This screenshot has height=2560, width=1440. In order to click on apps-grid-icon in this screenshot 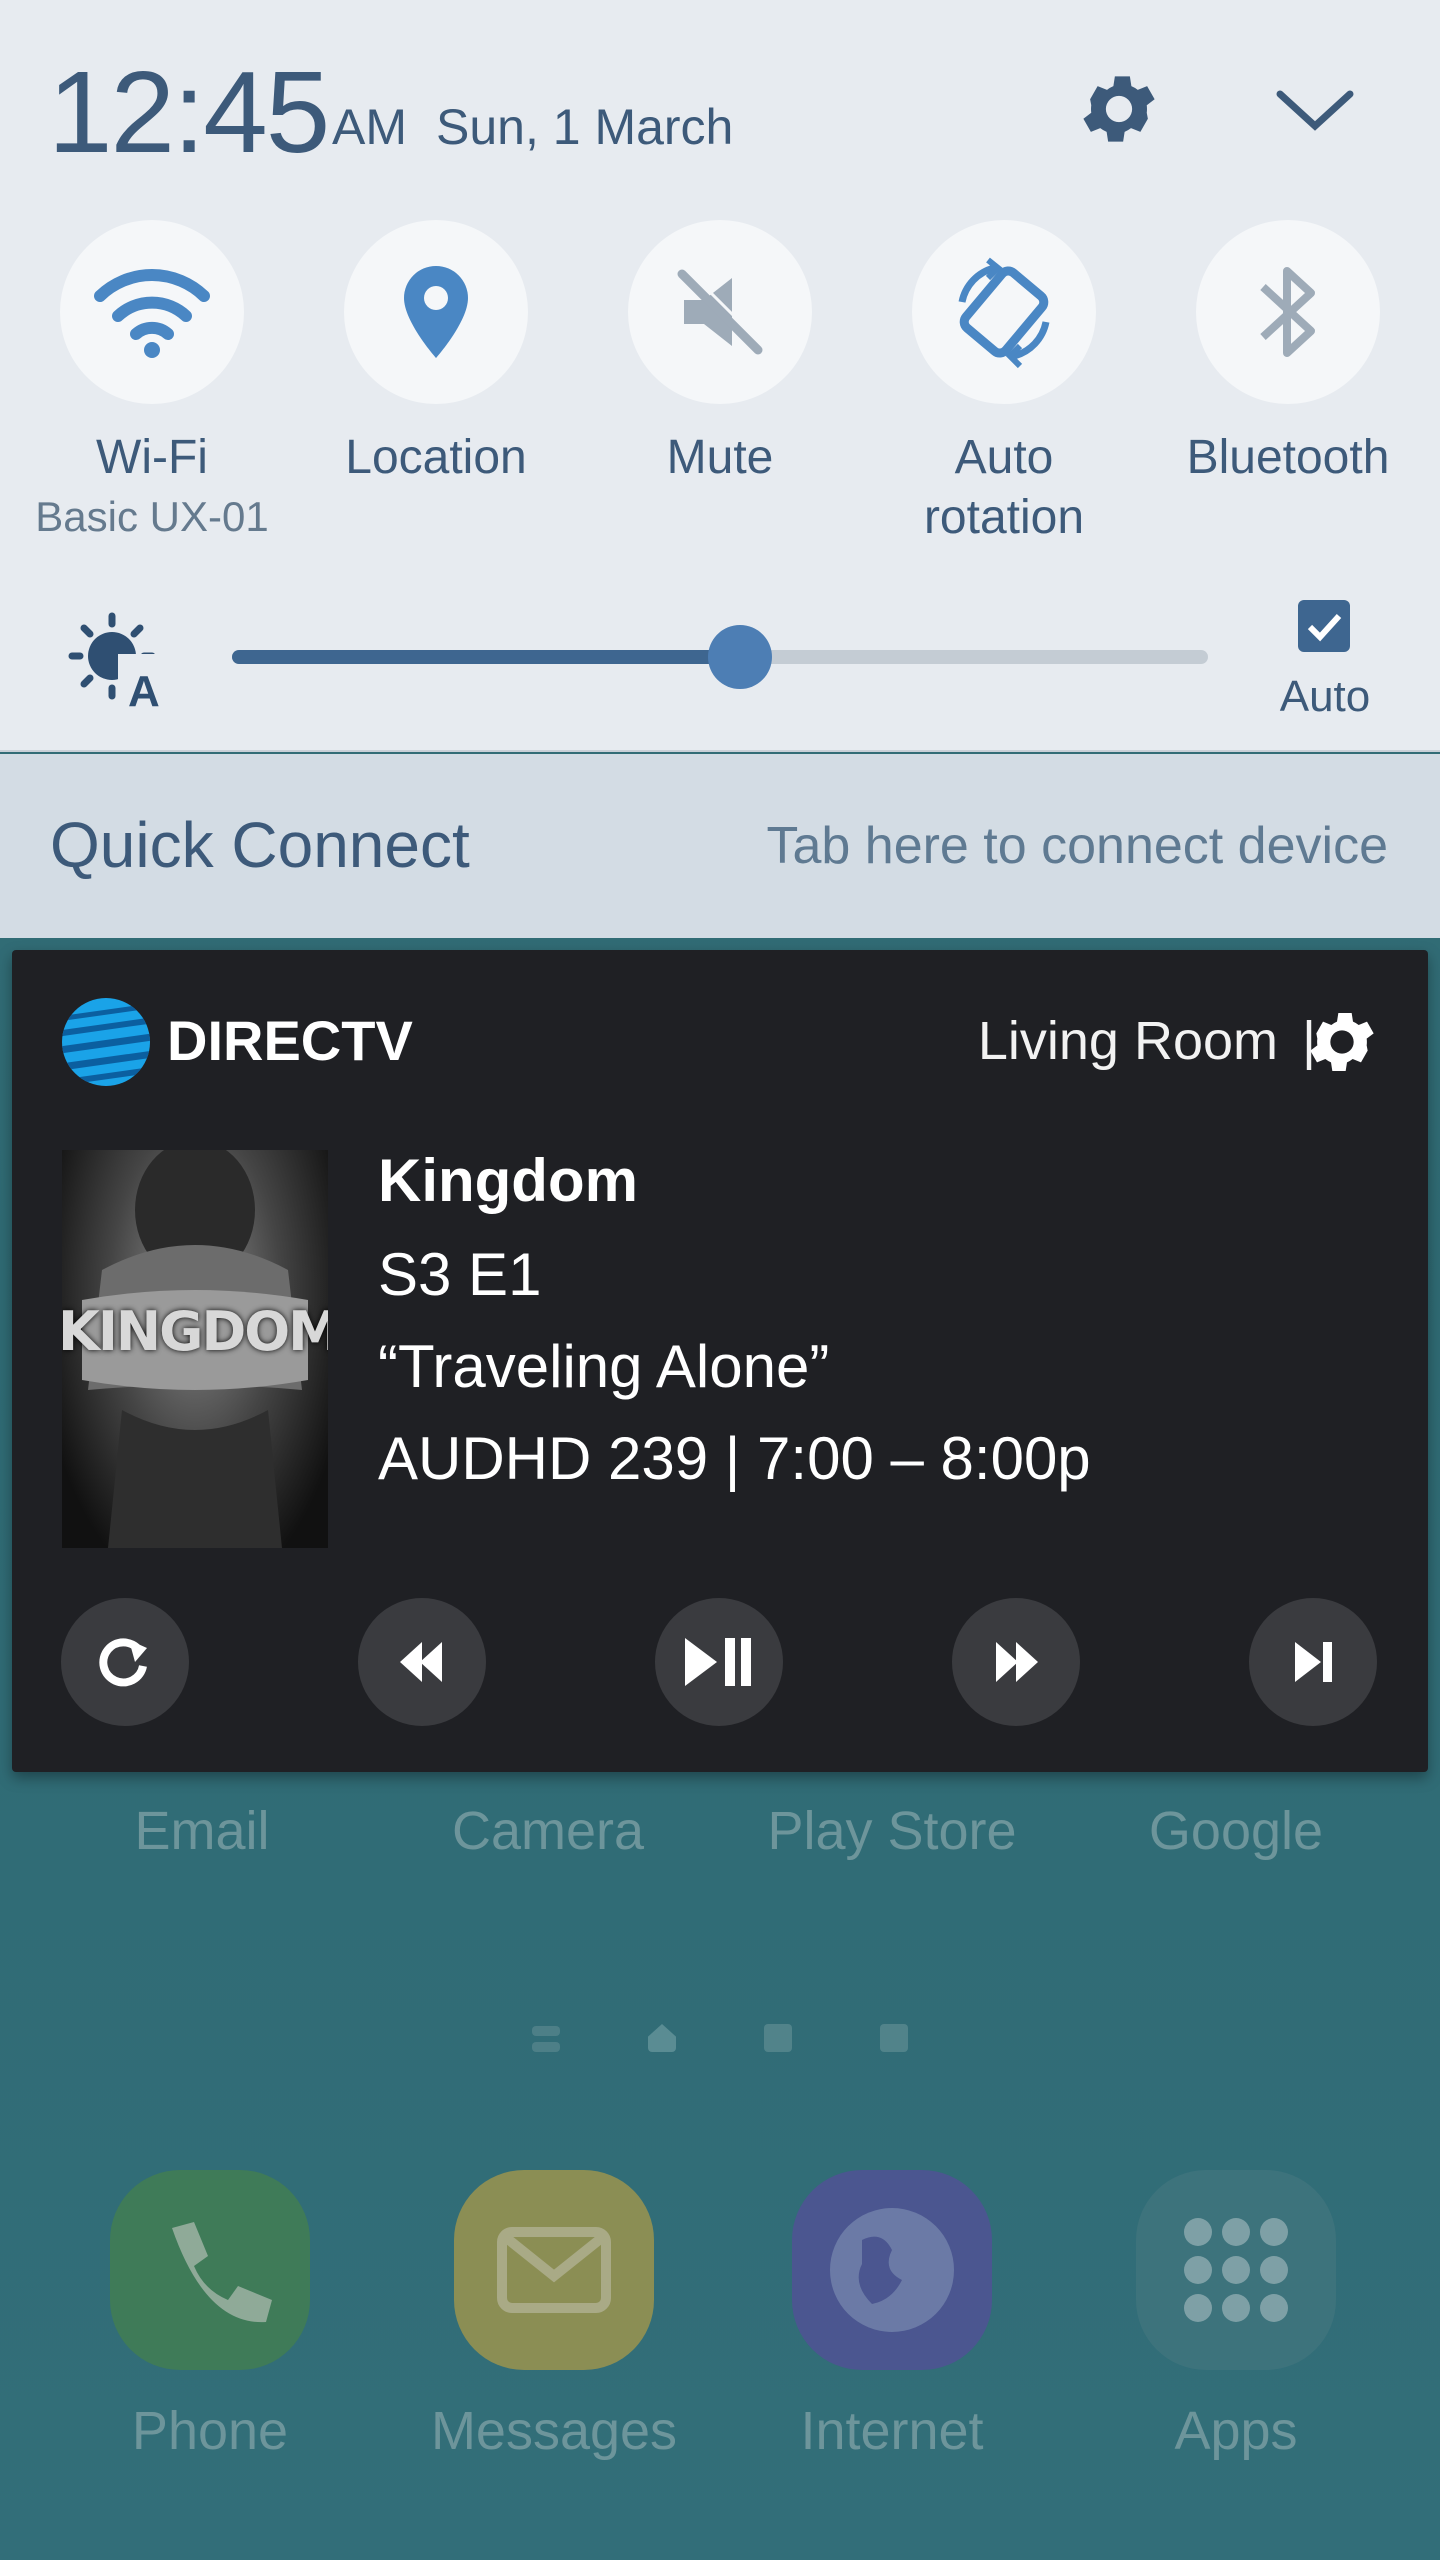, I will do `click(1236, 2270)`.